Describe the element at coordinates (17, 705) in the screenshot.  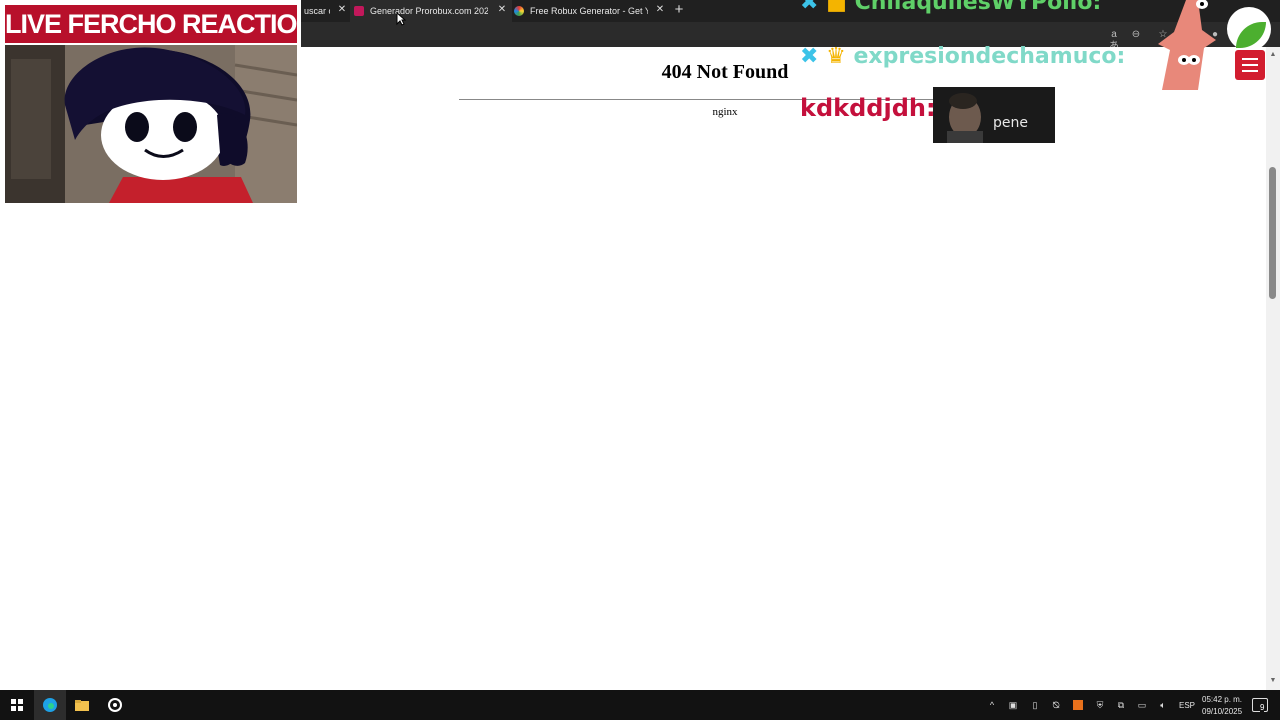
I see `windows-start-icon` at that location.